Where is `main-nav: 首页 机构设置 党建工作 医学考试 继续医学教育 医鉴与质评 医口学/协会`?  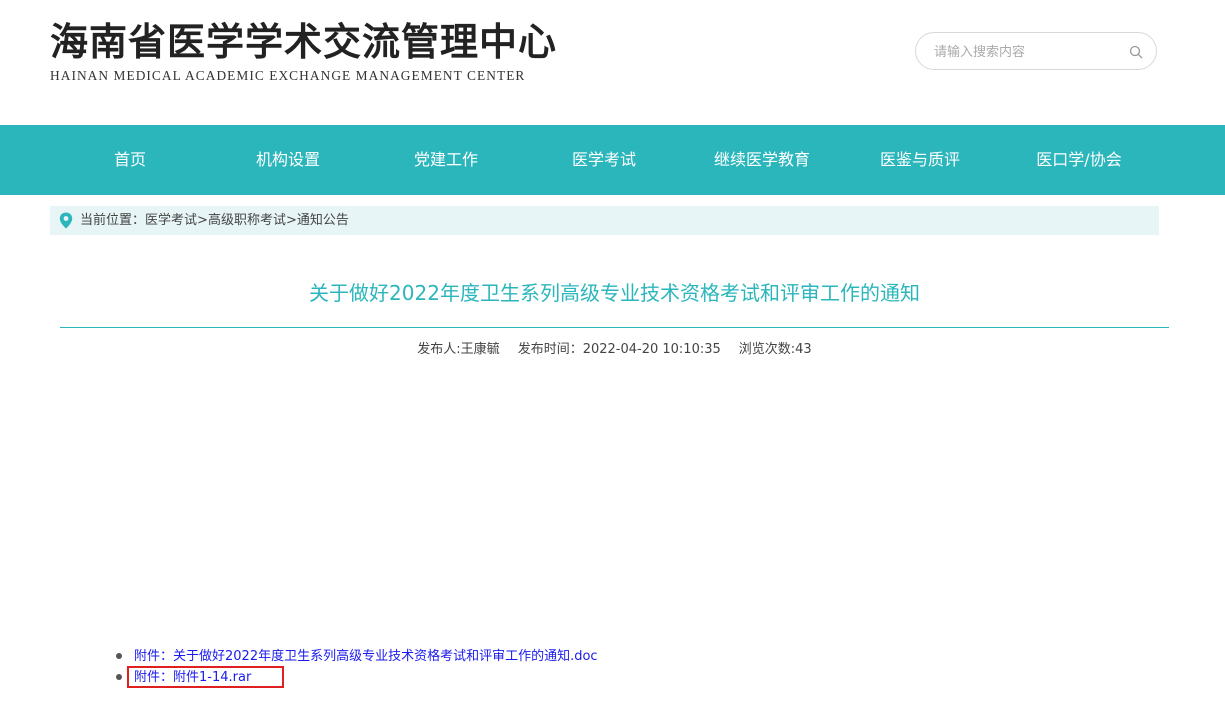 main-nav: 首页 机构设置 党建工作 医学考试 继续医学教育 医鉴与质评 医口学/协会 is located at coordinates (612, 160).